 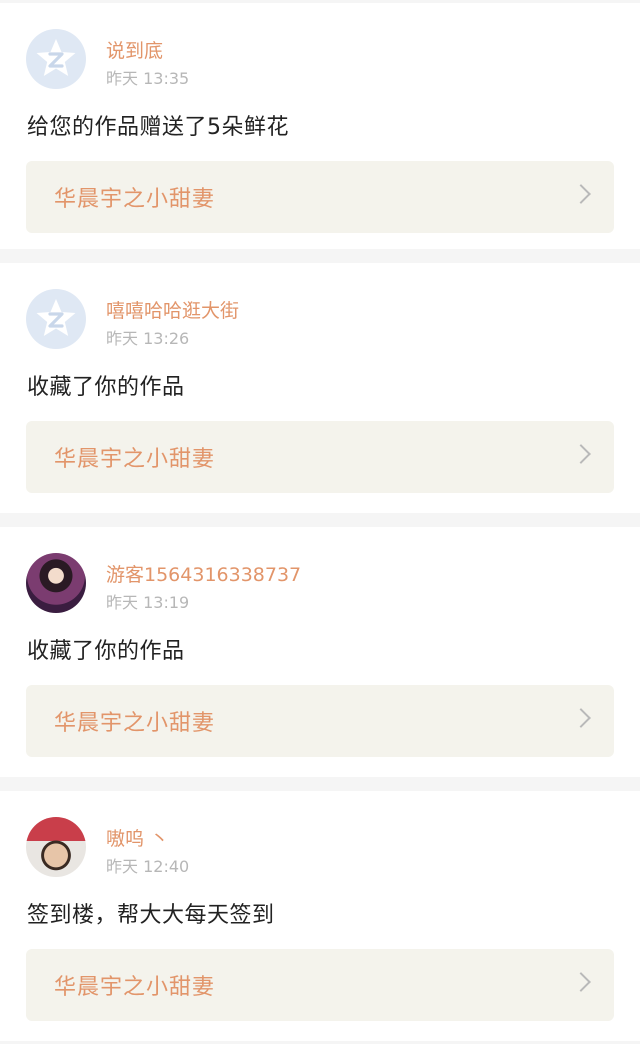 What do you see at coordinates (148, 866) in the screenshot?
I see `timestamp: 昨天 12:40` at bounding box center [148, 866].